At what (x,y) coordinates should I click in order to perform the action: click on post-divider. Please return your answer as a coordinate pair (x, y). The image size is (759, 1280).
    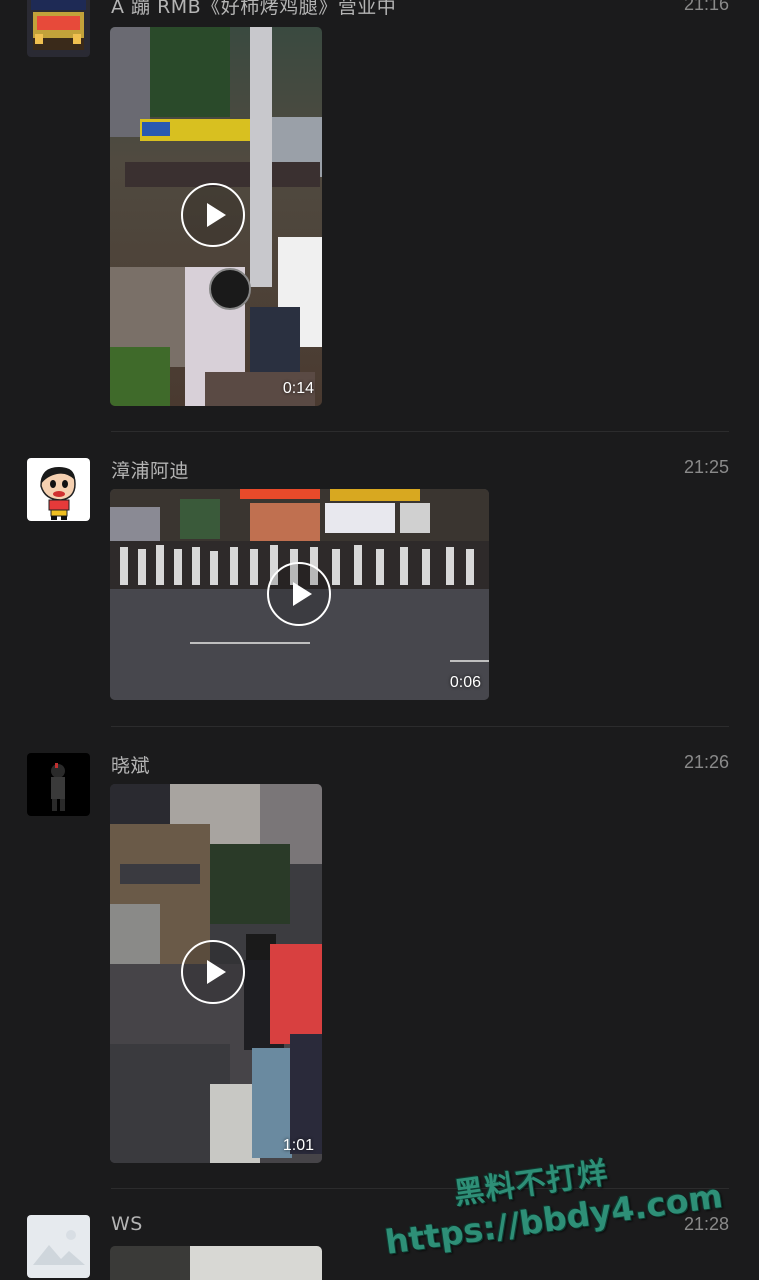
    Looking at the image, I should click on (420, 726).